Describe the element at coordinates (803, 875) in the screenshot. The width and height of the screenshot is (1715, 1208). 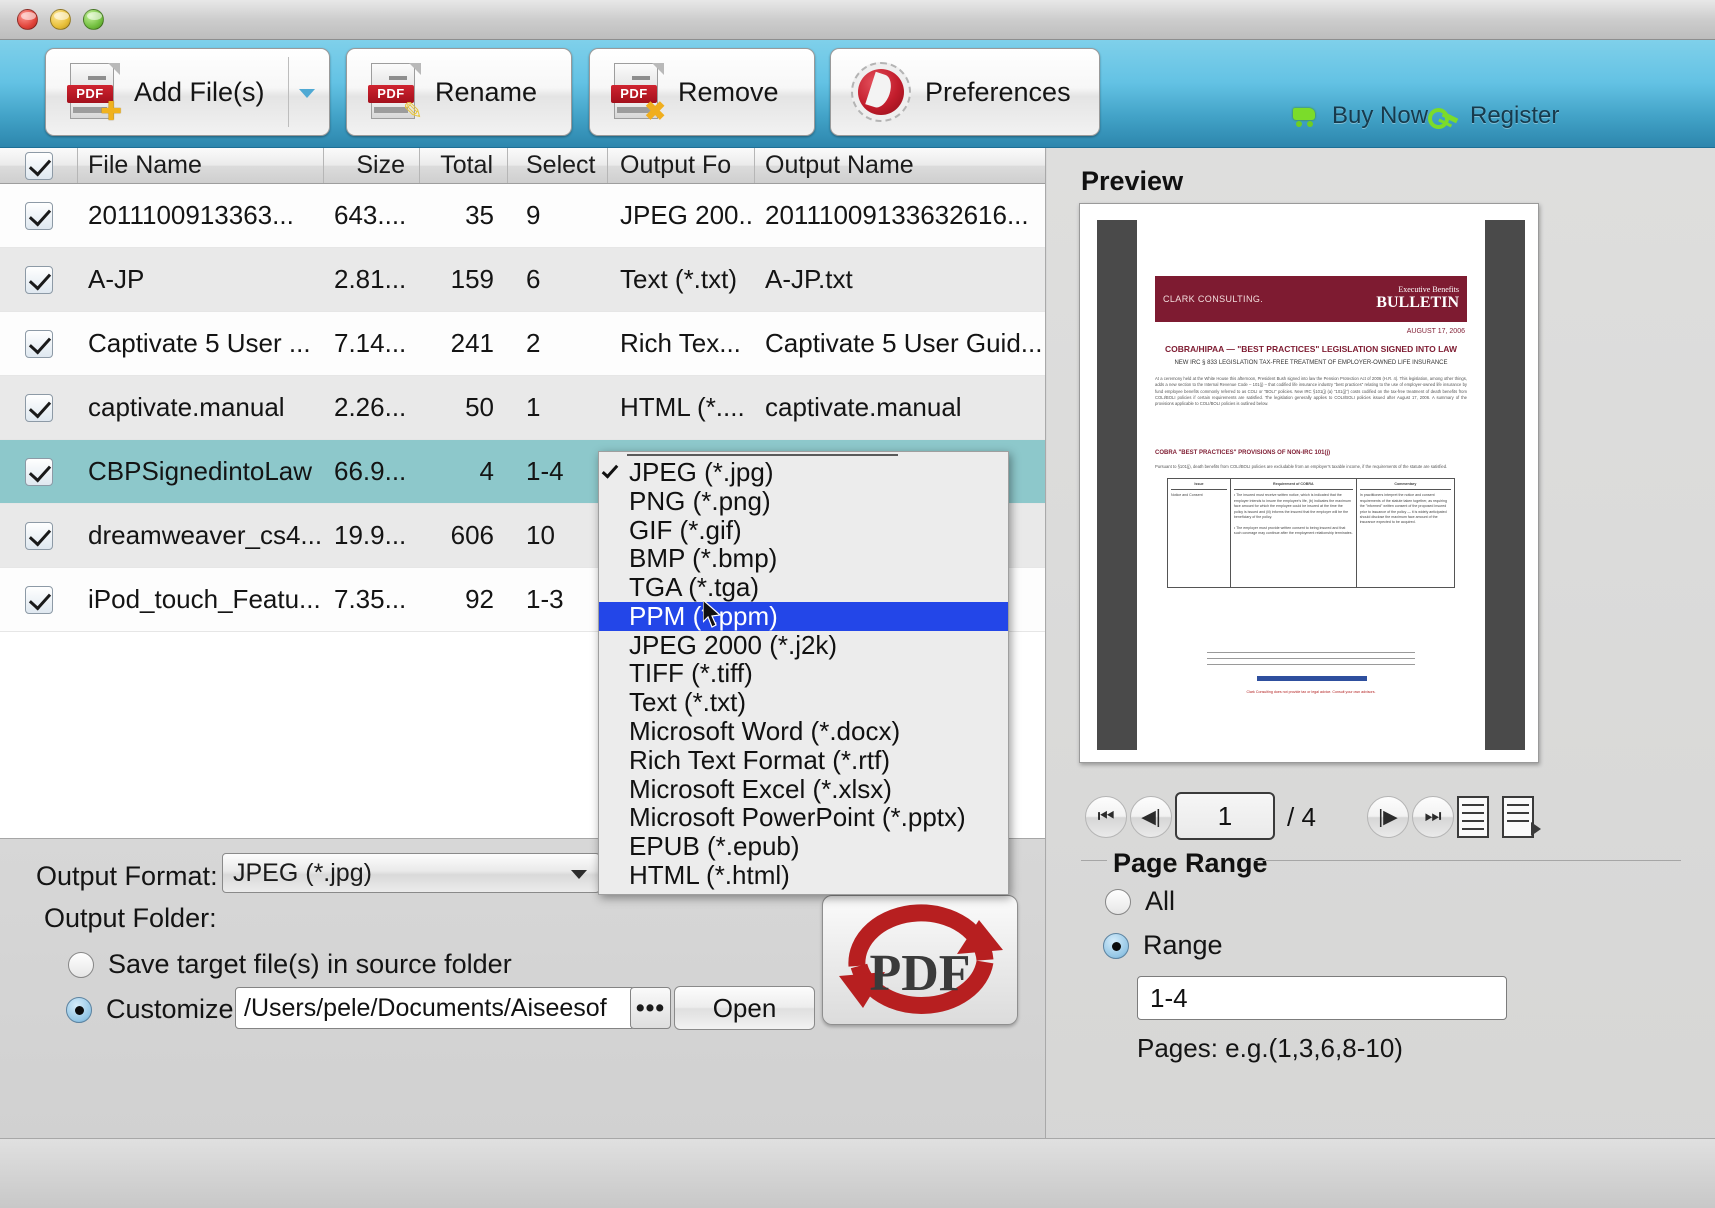
I see `menu-item-html: HTML (*.html)` at that location.